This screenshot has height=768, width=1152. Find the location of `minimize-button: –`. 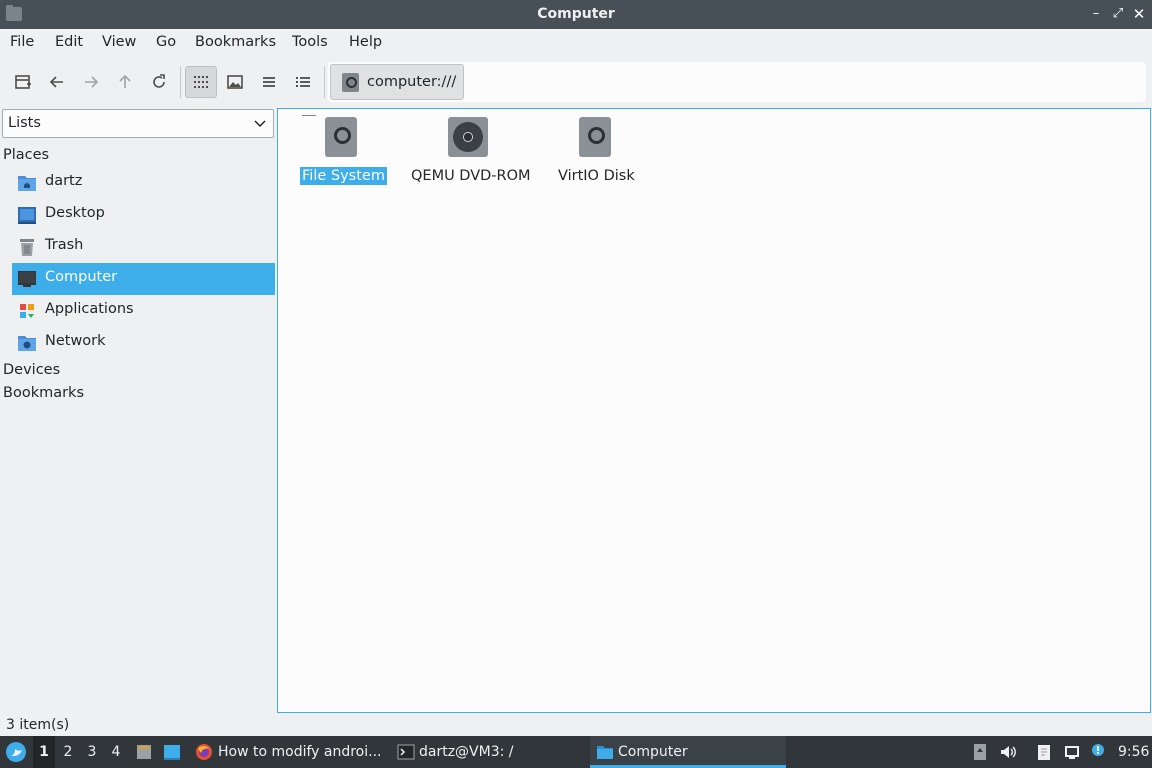

minimize-button: – is located at coordinates (1096, 14).